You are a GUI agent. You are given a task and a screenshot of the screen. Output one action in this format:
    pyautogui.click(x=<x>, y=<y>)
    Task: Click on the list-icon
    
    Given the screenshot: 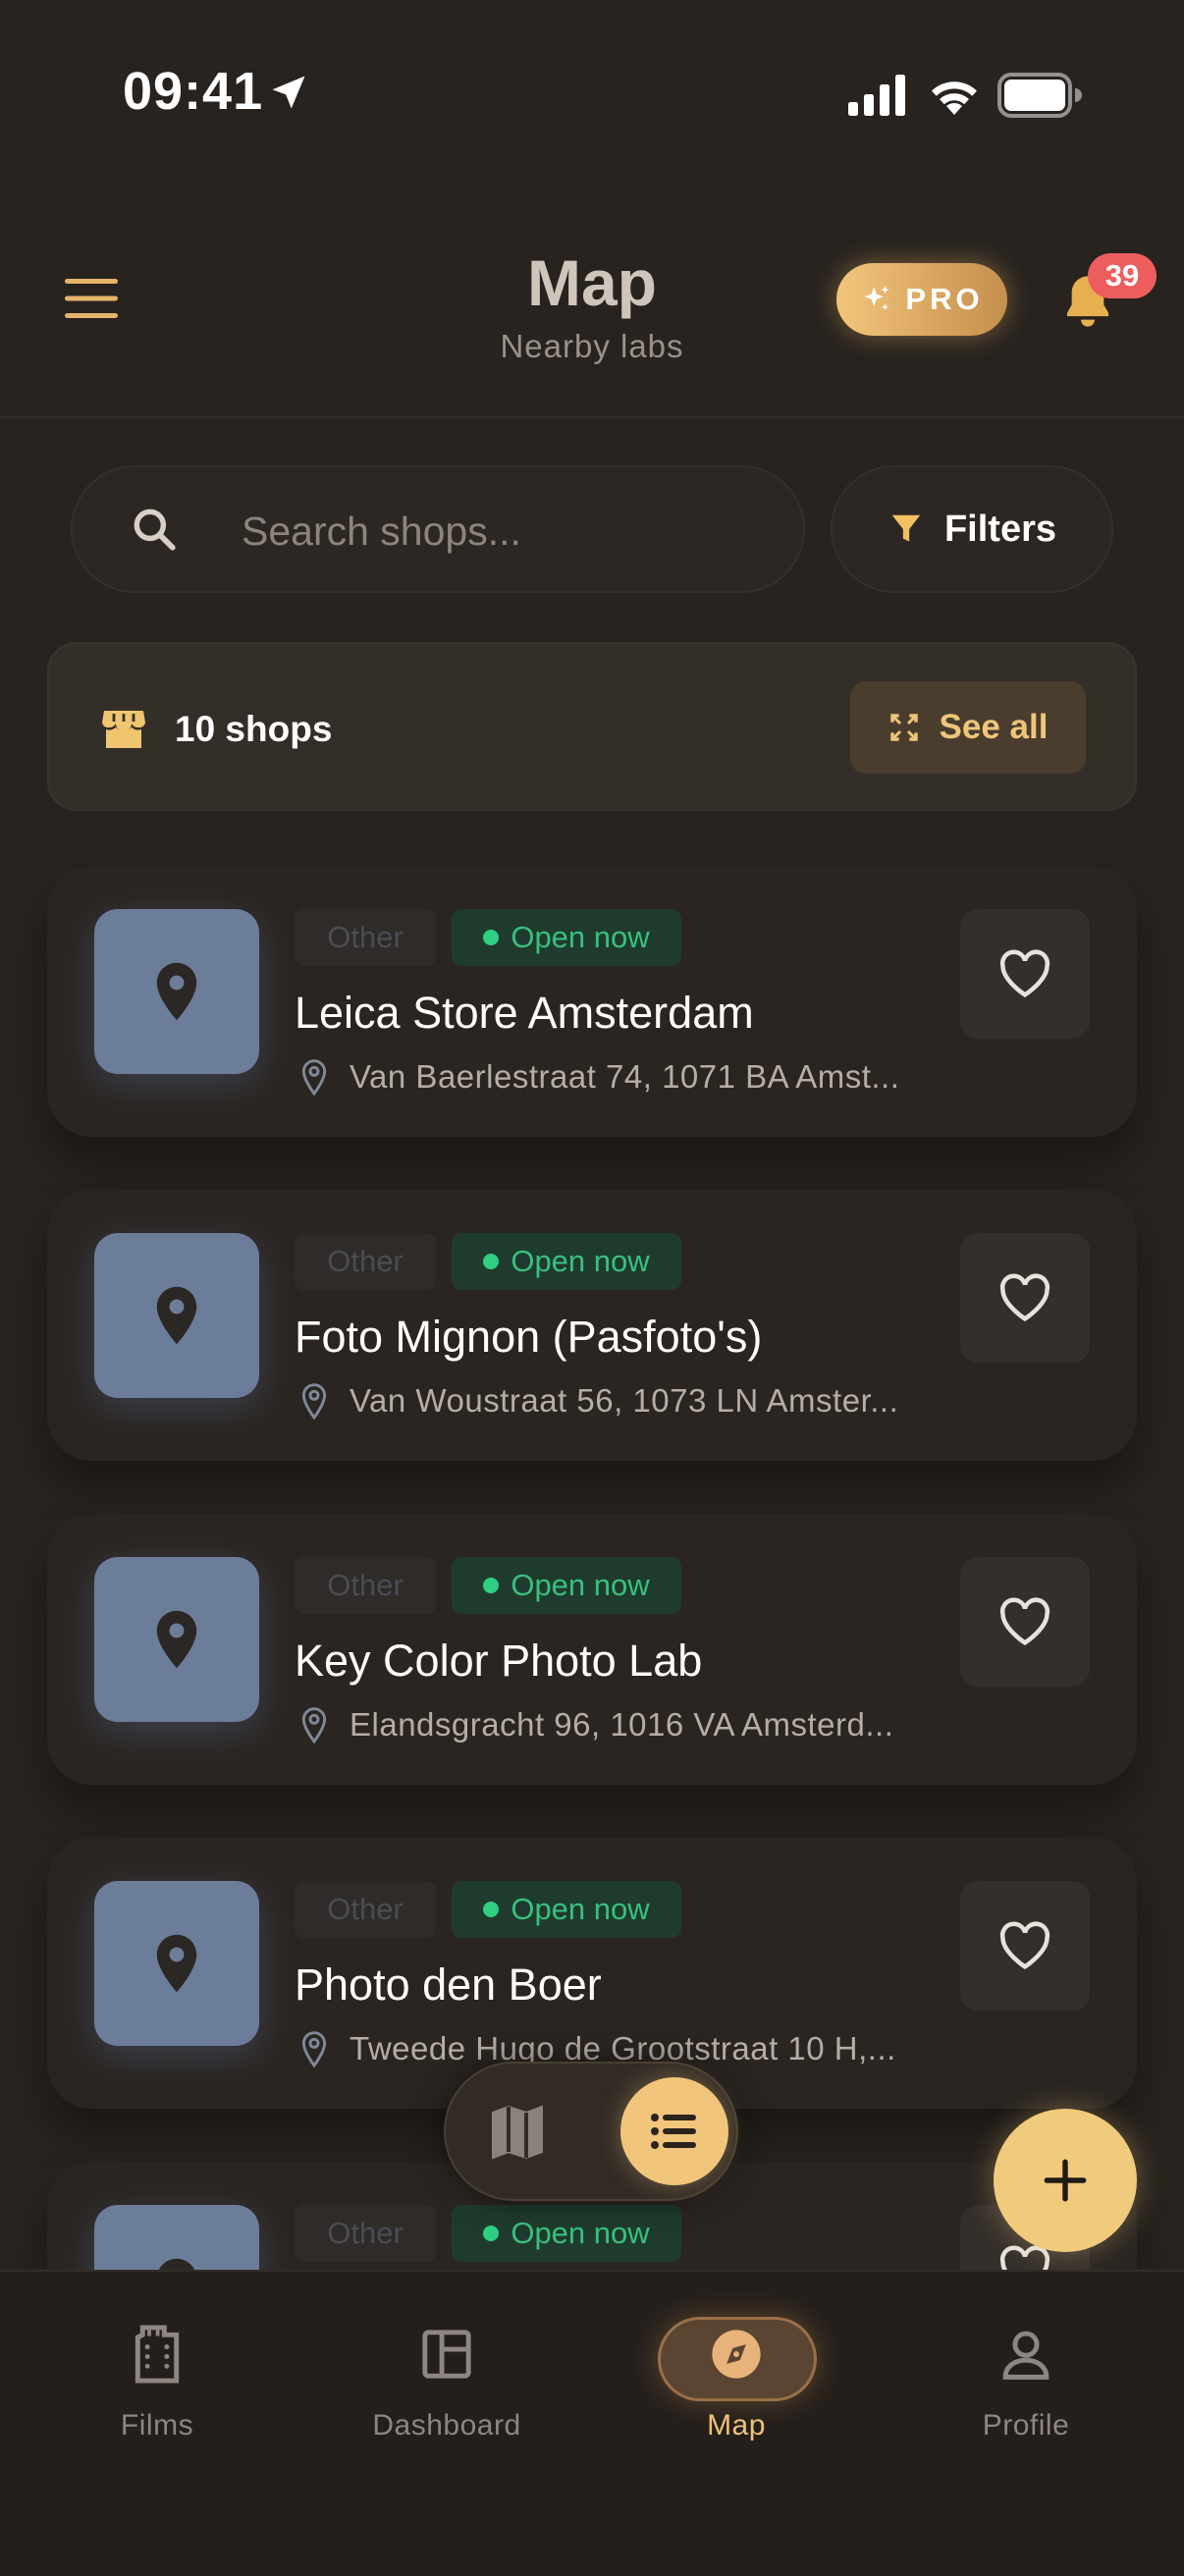 What is the action you would take?
    pyautogui.click(x=673, y=2131)
    